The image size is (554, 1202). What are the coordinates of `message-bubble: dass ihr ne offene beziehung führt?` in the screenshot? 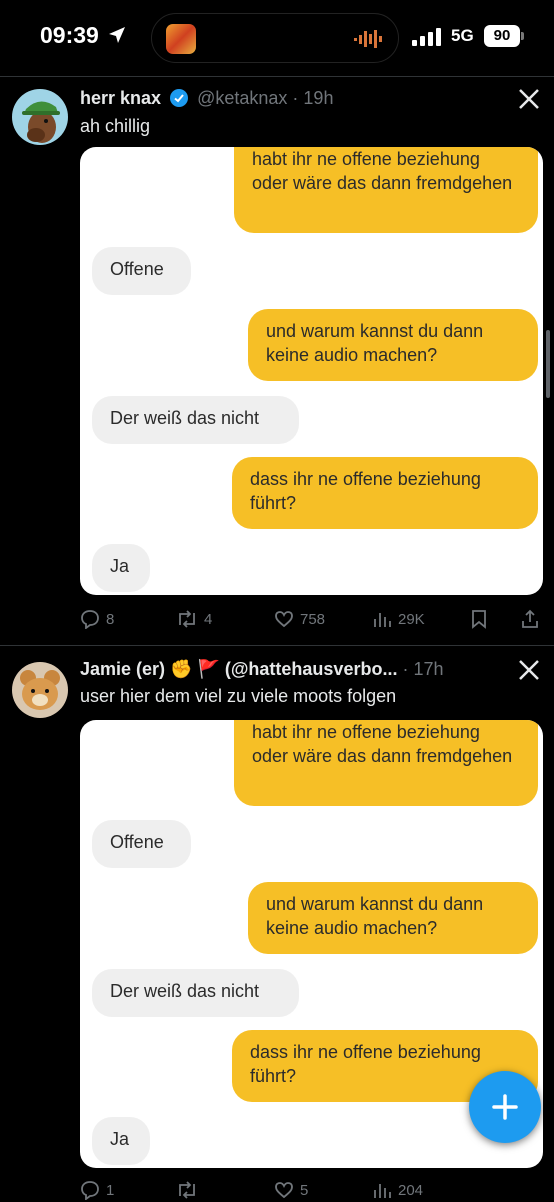 It's located at (385, 493).